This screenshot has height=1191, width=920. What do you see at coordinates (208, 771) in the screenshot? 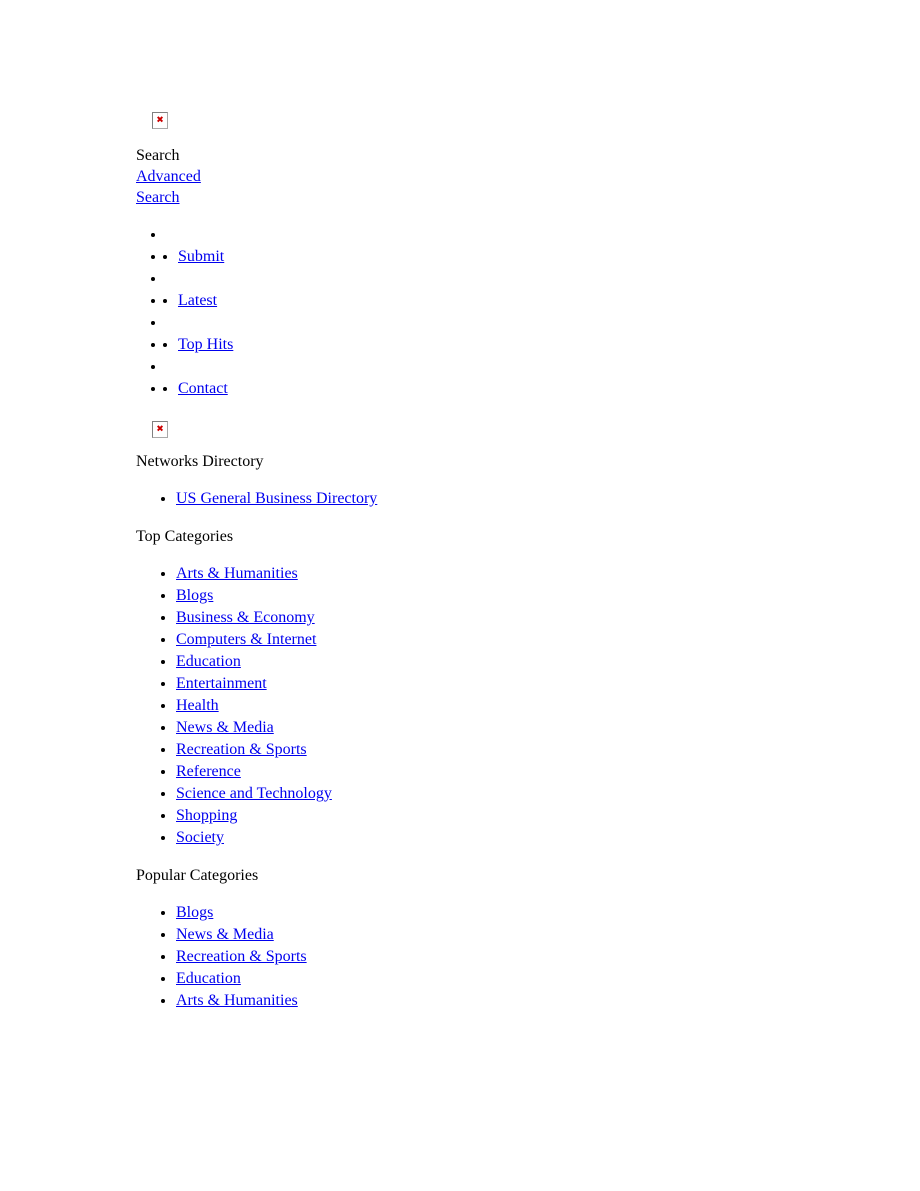
I see `category-link-reference: Reference` at bounding box center [208, 771].